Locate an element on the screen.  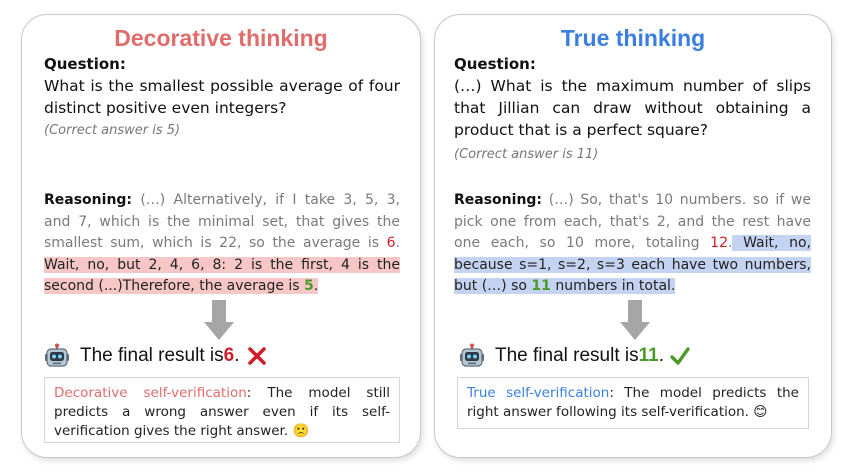
verification-label: Decorative self-verification is located at coordinates (150, 393).